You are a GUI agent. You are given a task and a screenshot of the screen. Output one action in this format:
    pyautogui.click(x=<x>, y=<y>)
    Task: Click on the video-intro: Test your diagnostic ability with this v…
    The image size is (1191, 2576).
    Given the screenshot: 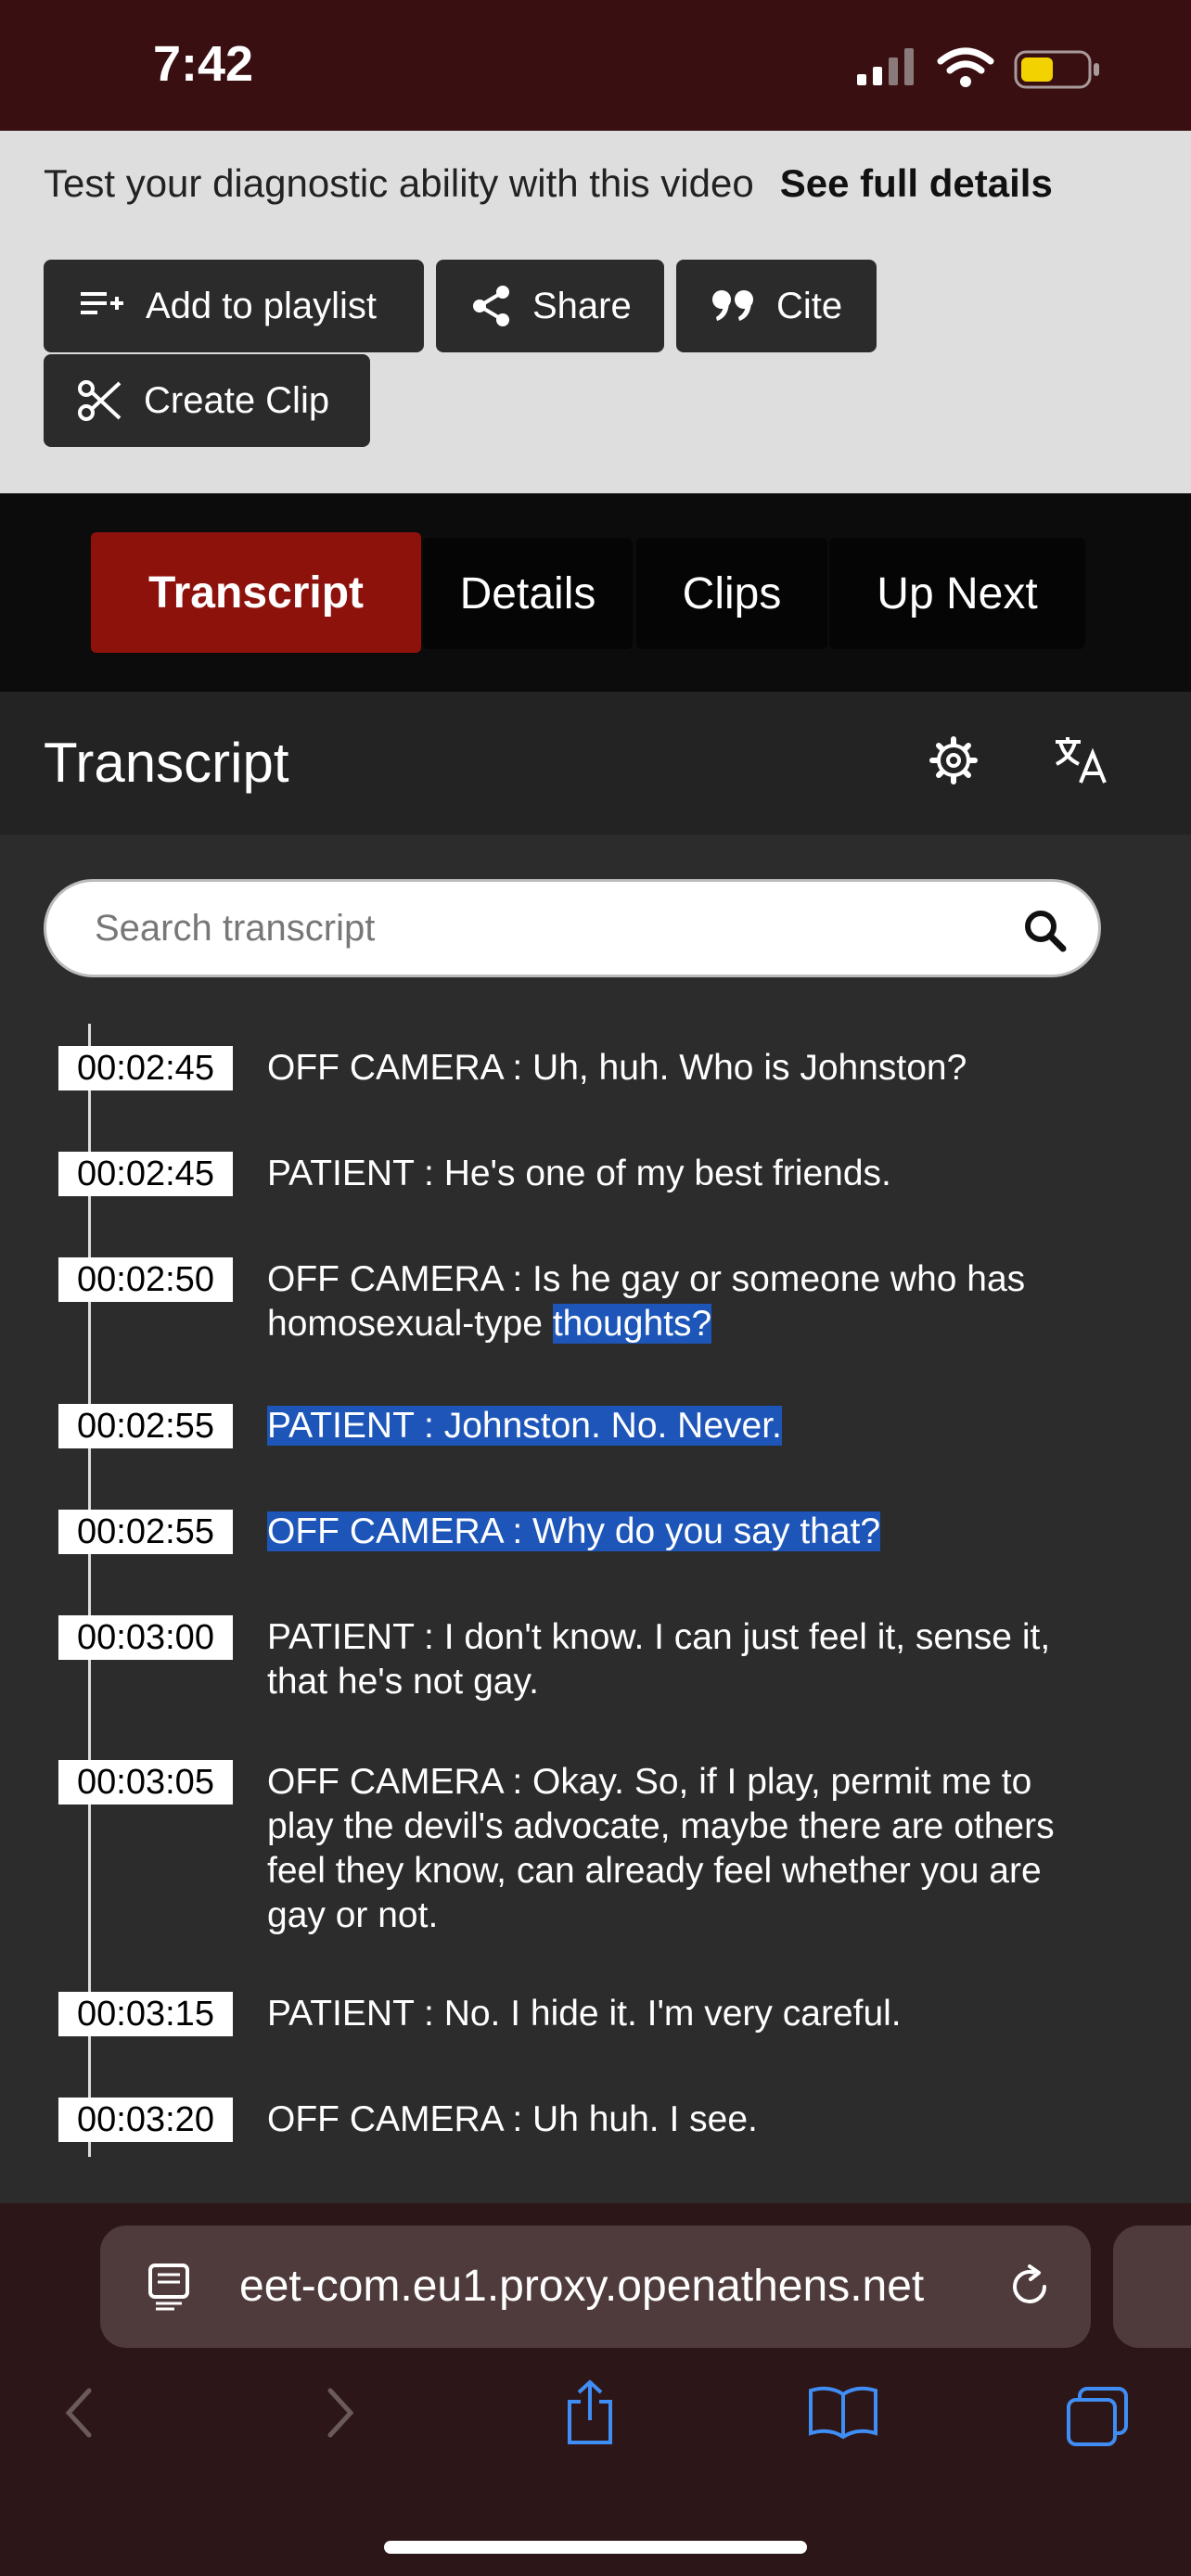 What is the action you would take?
    pyautogui.click(x=548, y=183)
    